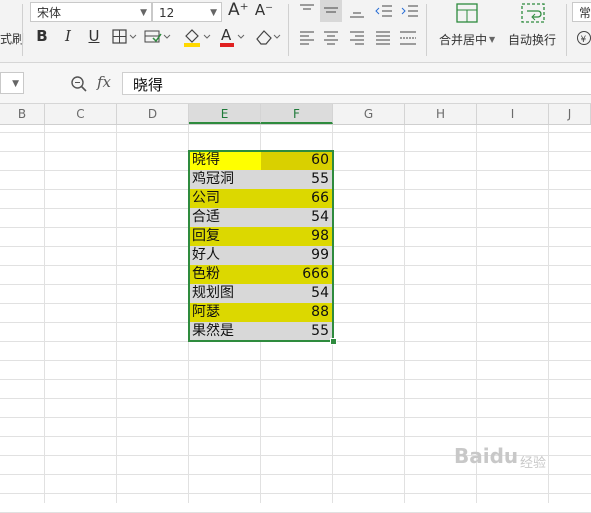  What do you see at coordinates (238, 10) in the screenshot?
I see `increase-font-button: A⁺` at bounding box center [238, 10].